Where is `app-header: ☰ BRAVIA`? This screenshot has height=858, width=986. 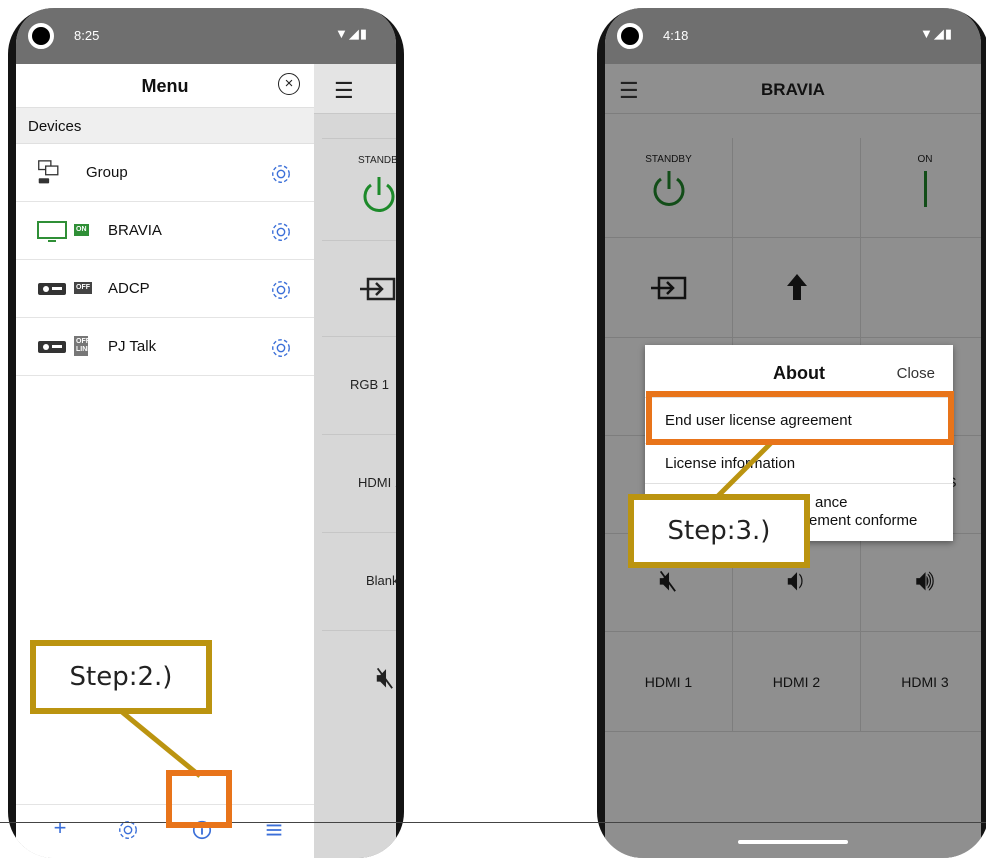
app-header: ☰ BRAVIA is located at coordinates (793, 89).